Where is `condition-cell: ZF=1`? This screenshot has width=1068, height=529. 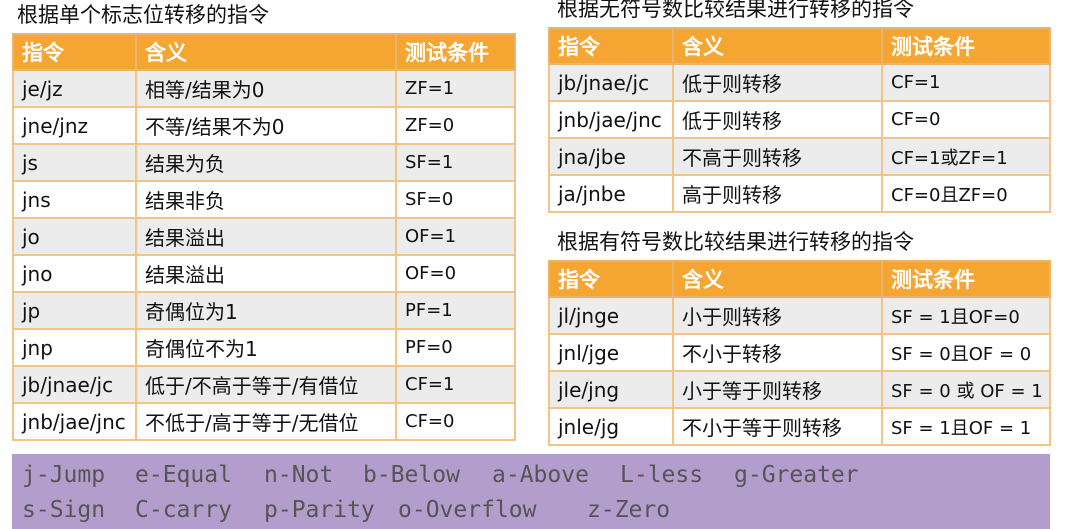
condition-cell: ZF=1 is located at coordinates (455, 88).